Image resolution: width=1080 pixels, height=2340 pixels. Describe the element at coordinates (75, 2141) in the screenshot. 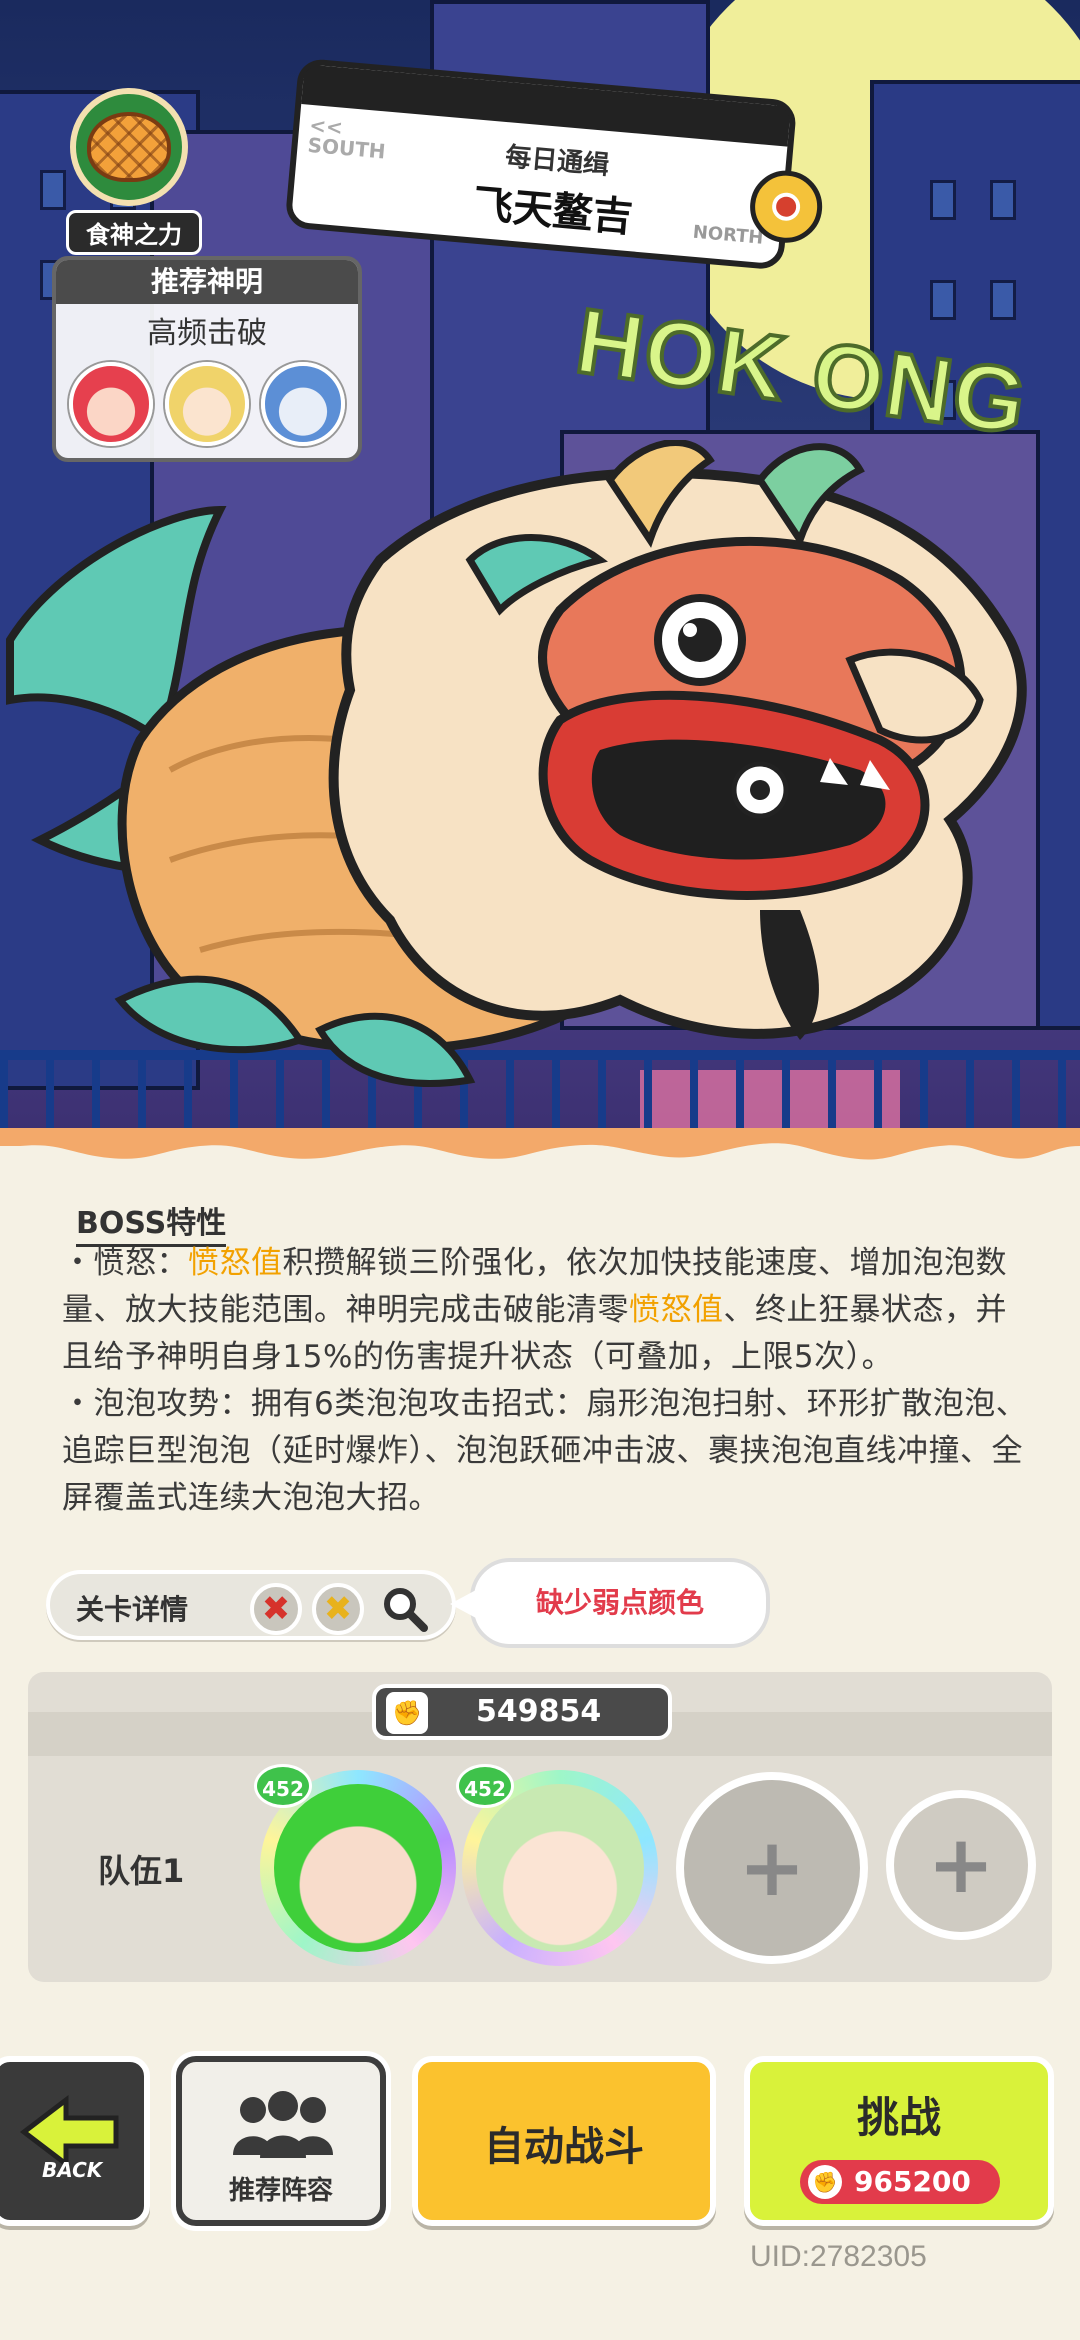

I see `back-button: BACK` at that location.